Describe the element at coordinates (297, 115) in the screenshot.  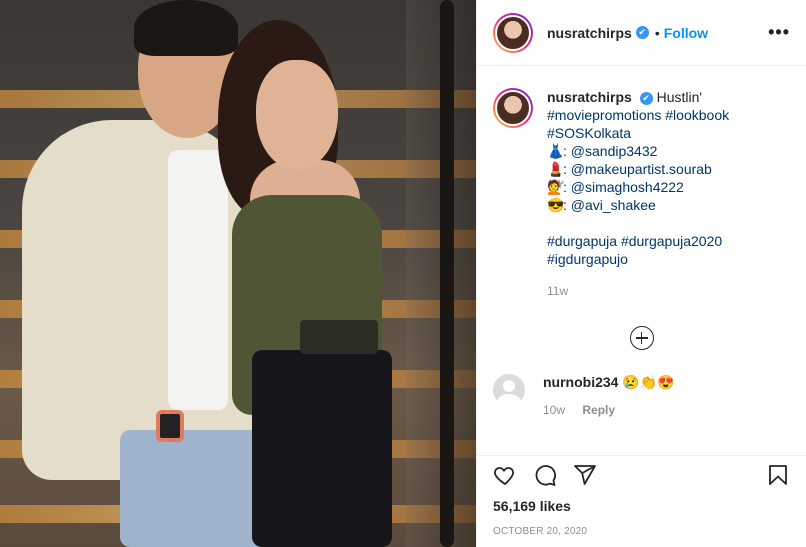
I see `woman-face` at that location.